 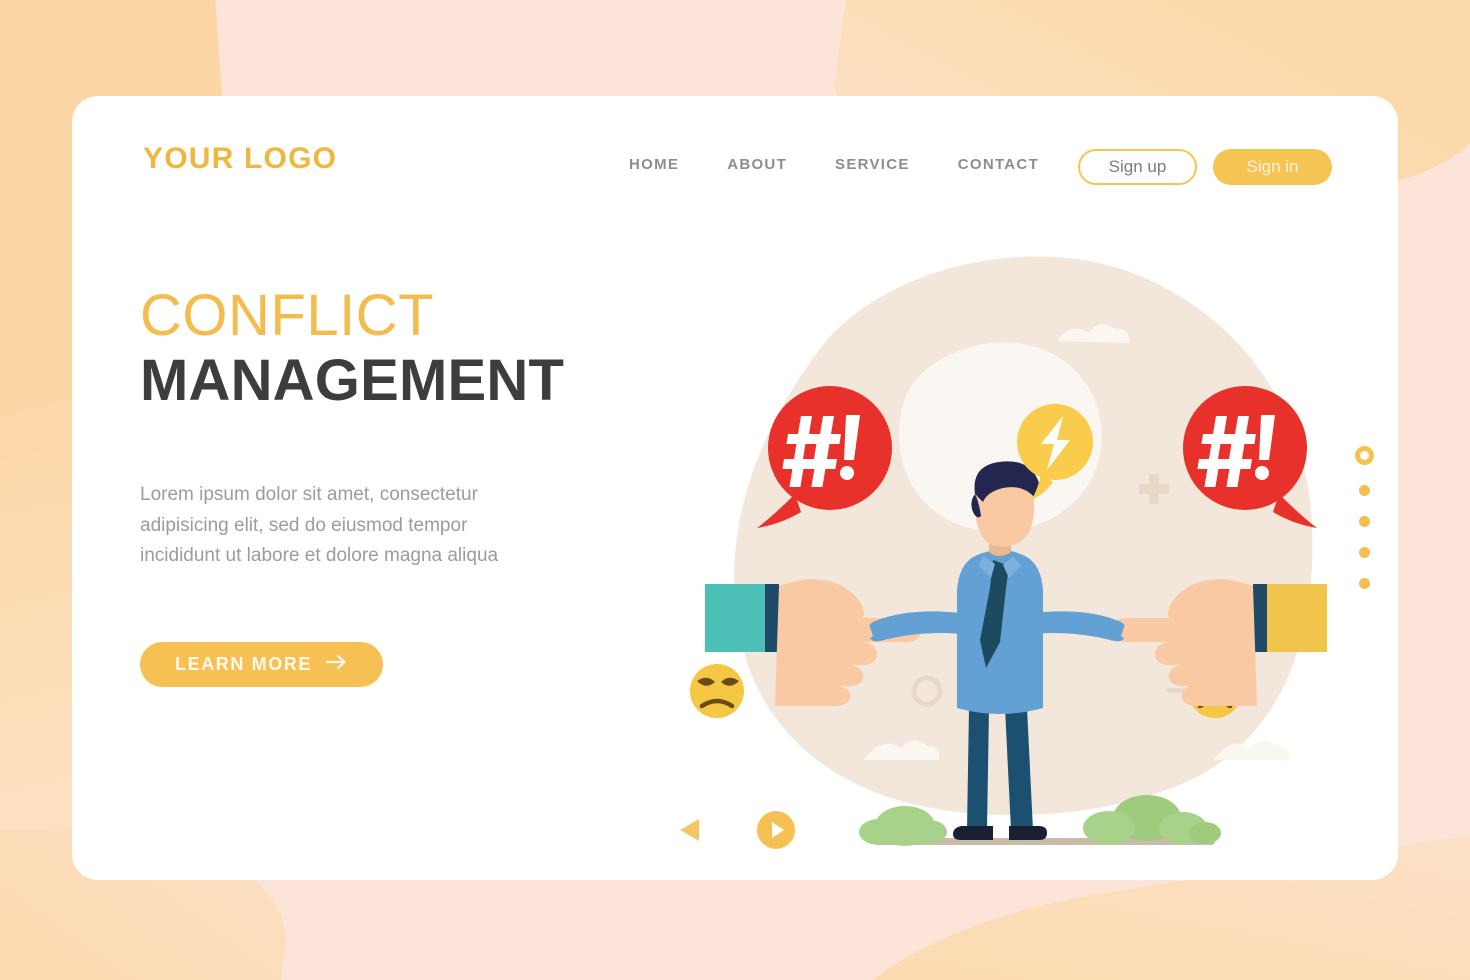 I want to click on page-title-main: MANAGEMENT, so click(x=352, y=380).